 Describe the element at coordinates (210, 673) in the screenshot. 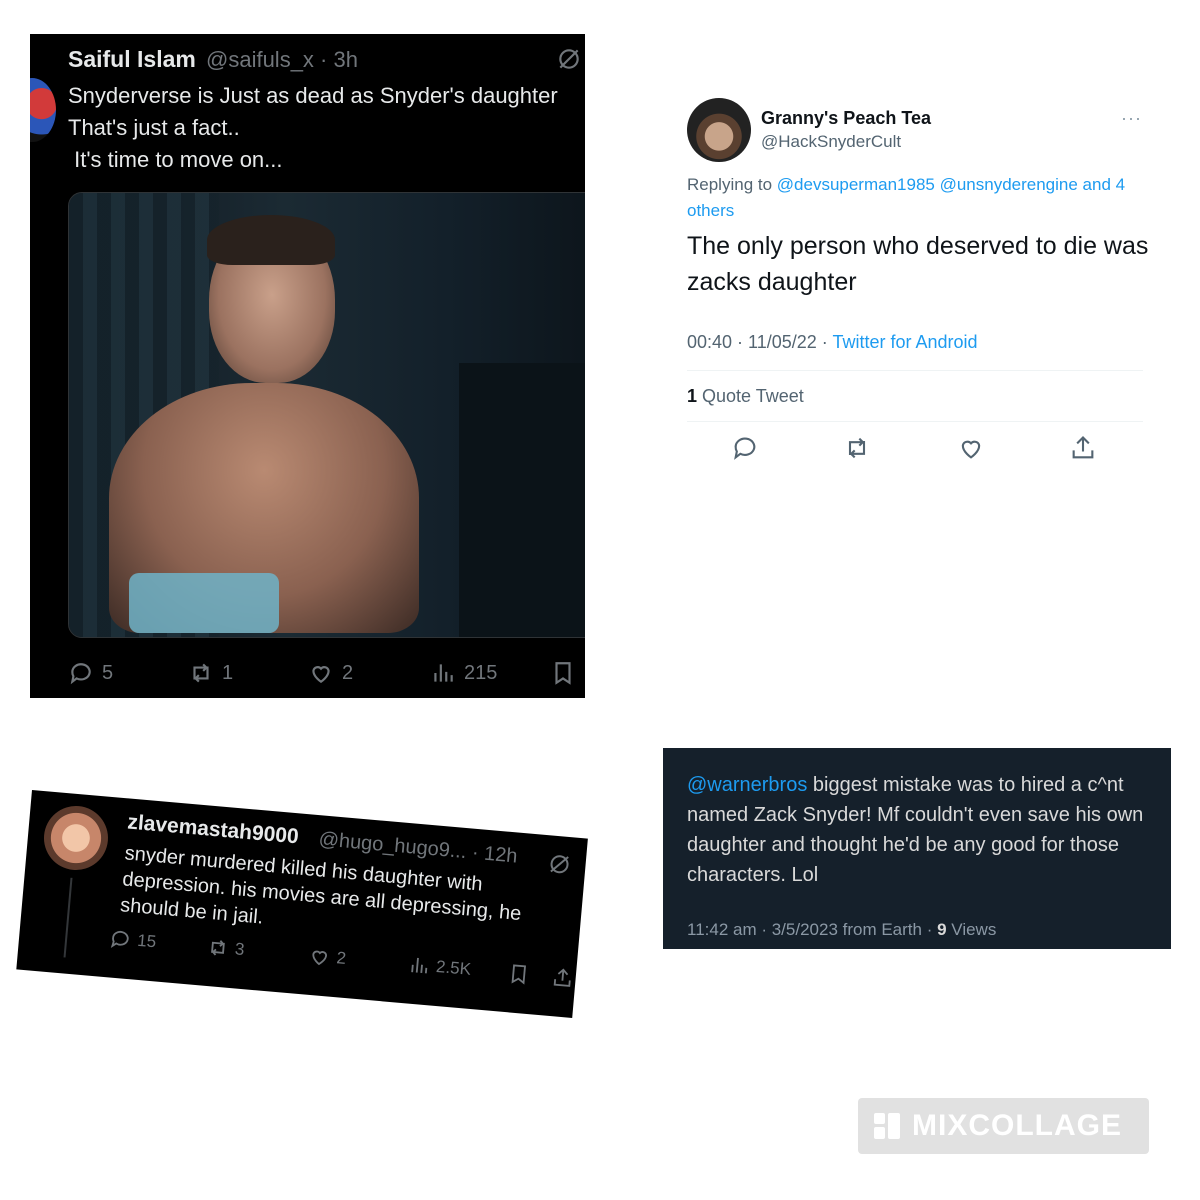

I see `repost-button: 1` at that location.